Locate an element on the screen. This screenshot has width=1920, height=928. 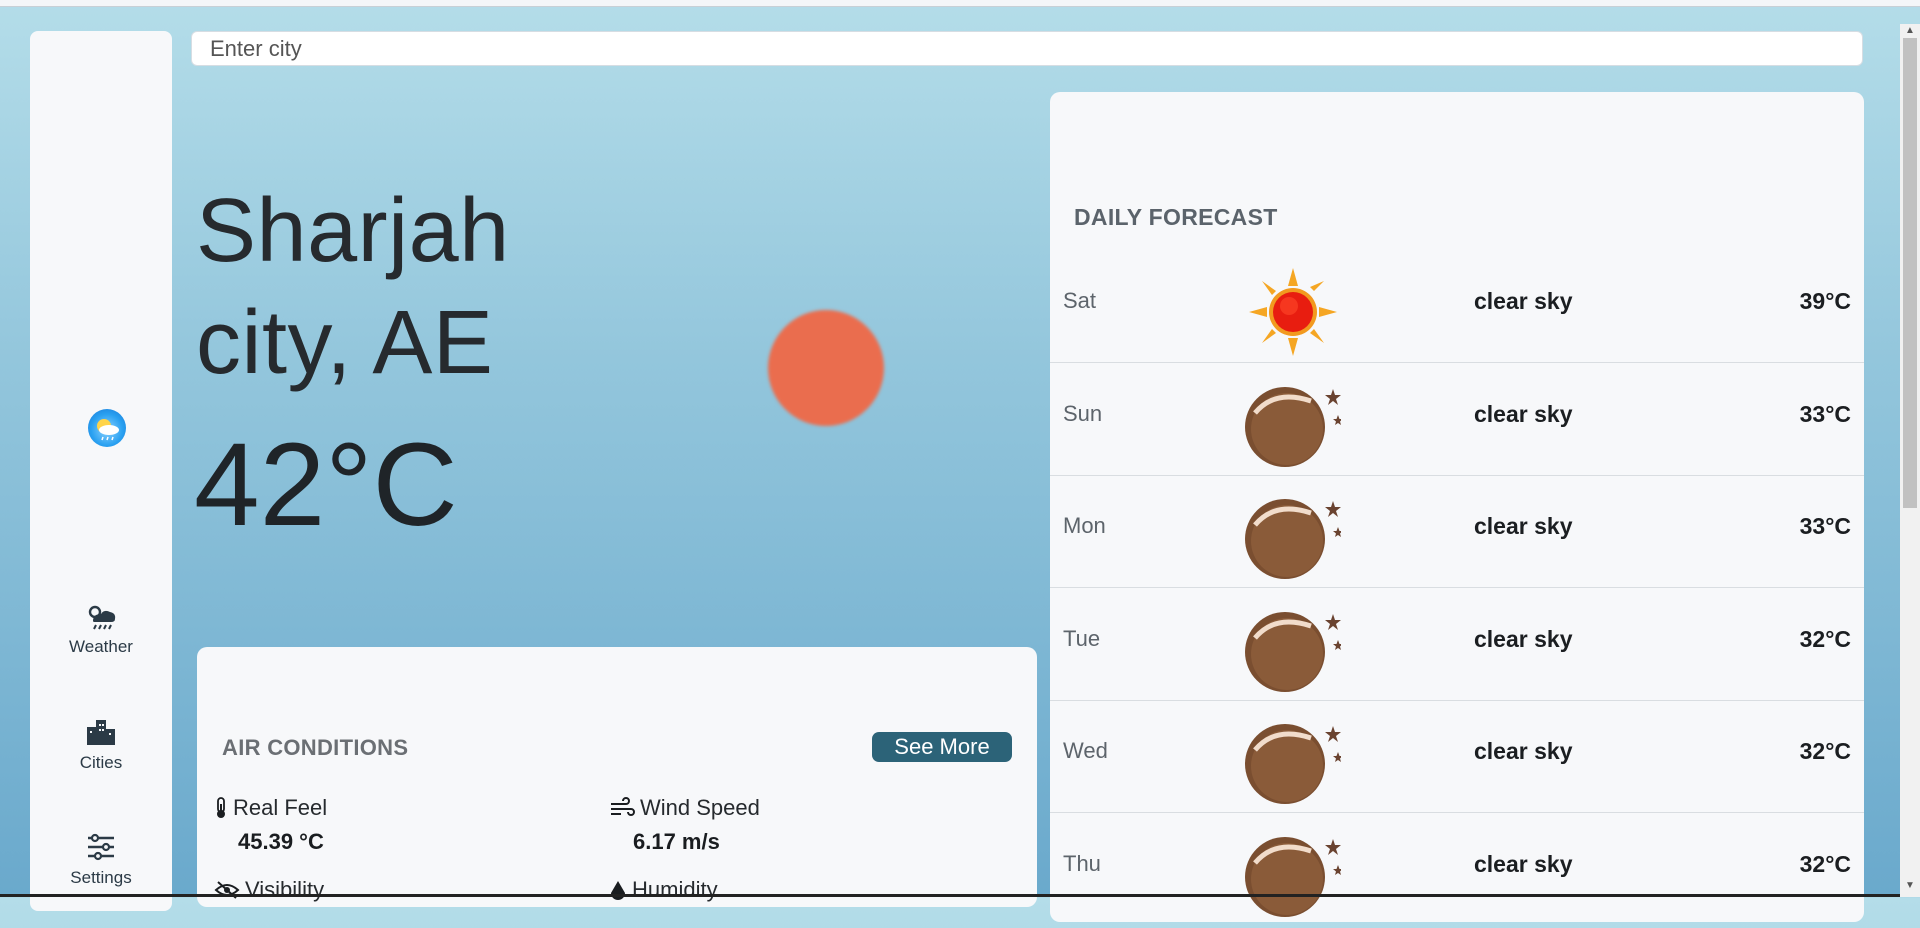
forecast-day: Mon is located at coordinates (1084, 525).